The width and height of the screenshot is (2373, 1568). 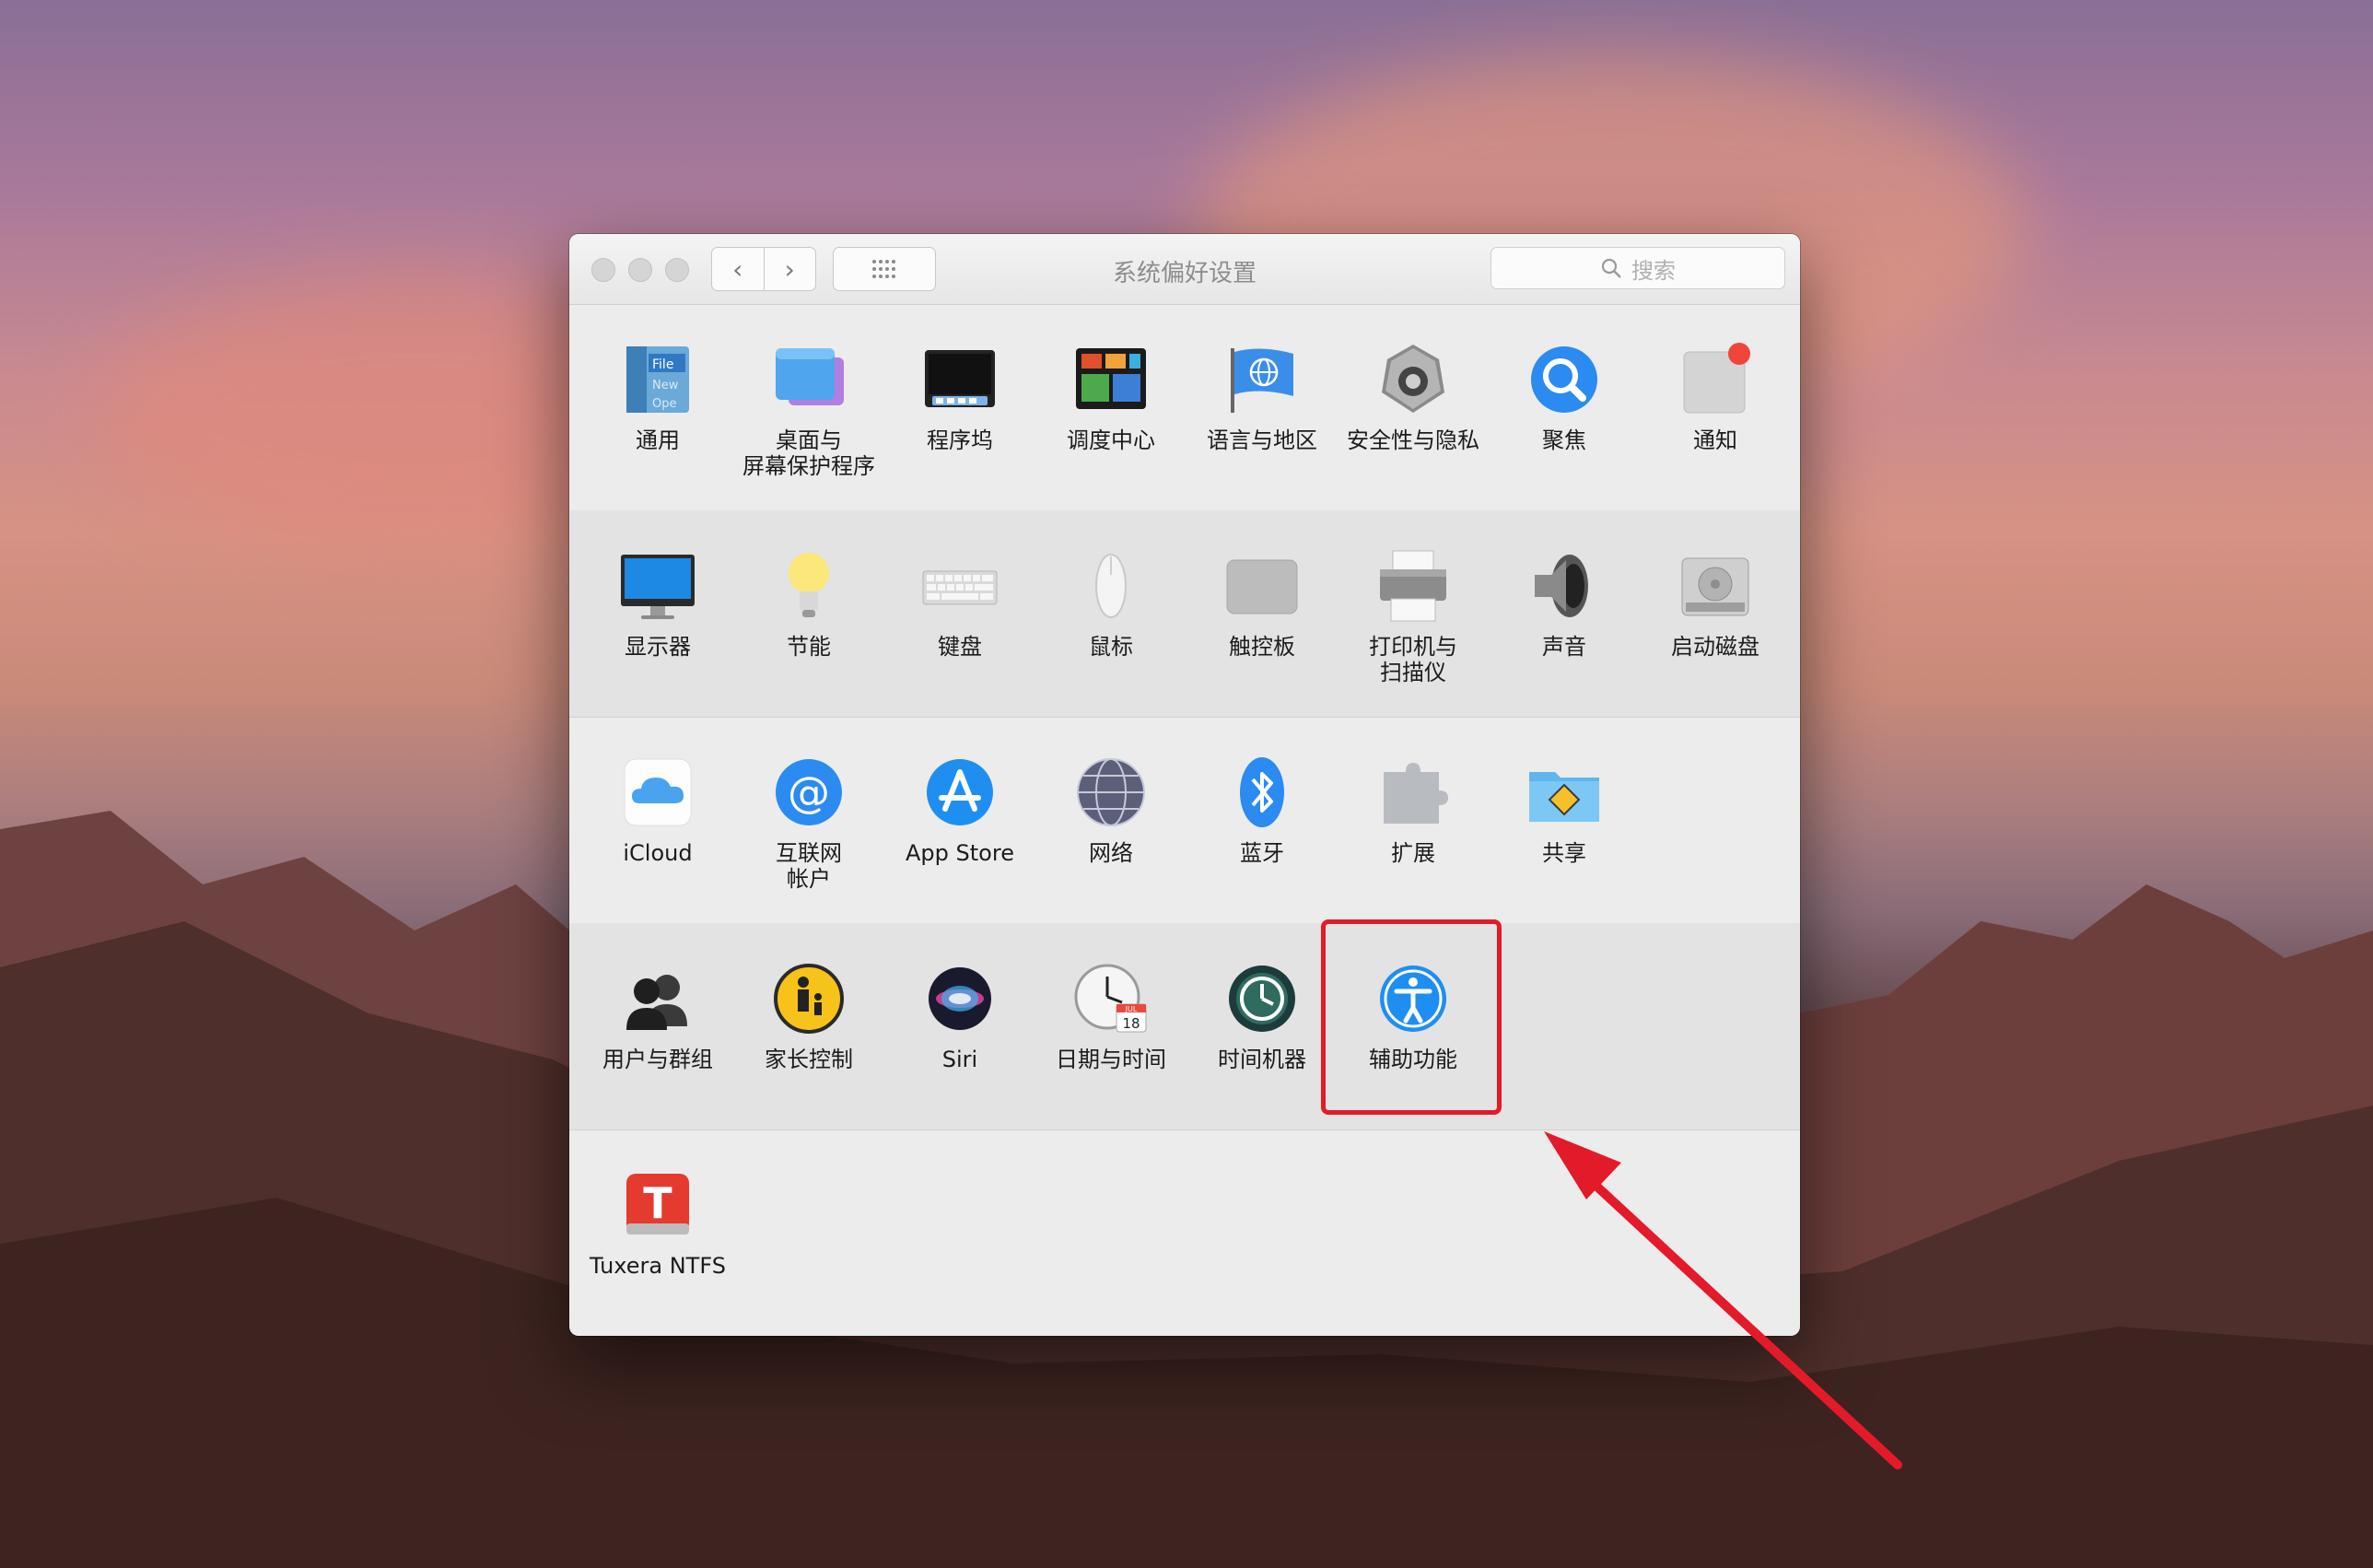 What do you see at coordinates (1262, 647) in the screenshot?
I see `pref-label: 触控板` at bounding box center [1262, 647].